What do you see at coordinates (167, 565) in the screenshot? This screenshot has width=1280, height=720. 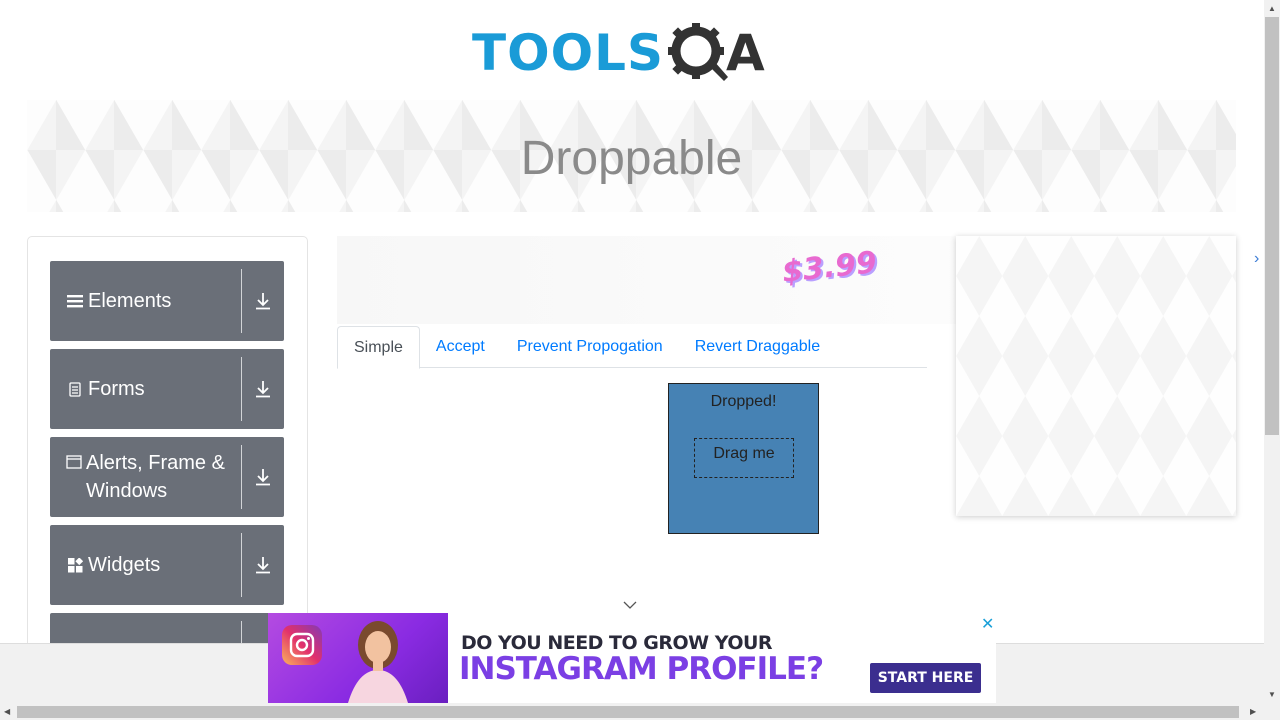 I see `sidebar-group-widgets: Widgets` at bounding box center [167, 565].